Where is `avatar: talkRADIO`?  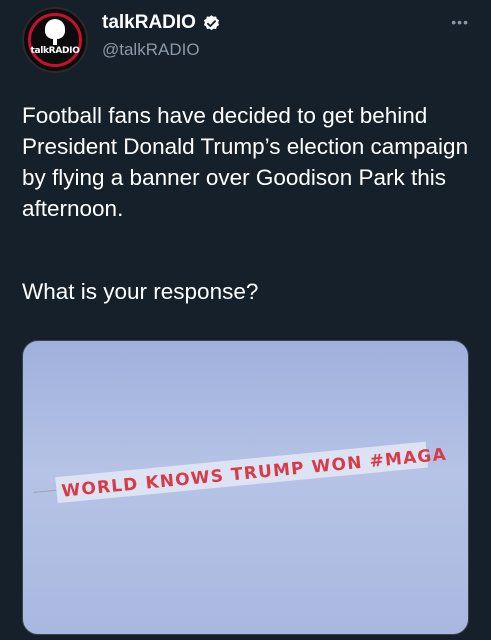
avatar: talkRADIO is located at coordinates (55, 40).